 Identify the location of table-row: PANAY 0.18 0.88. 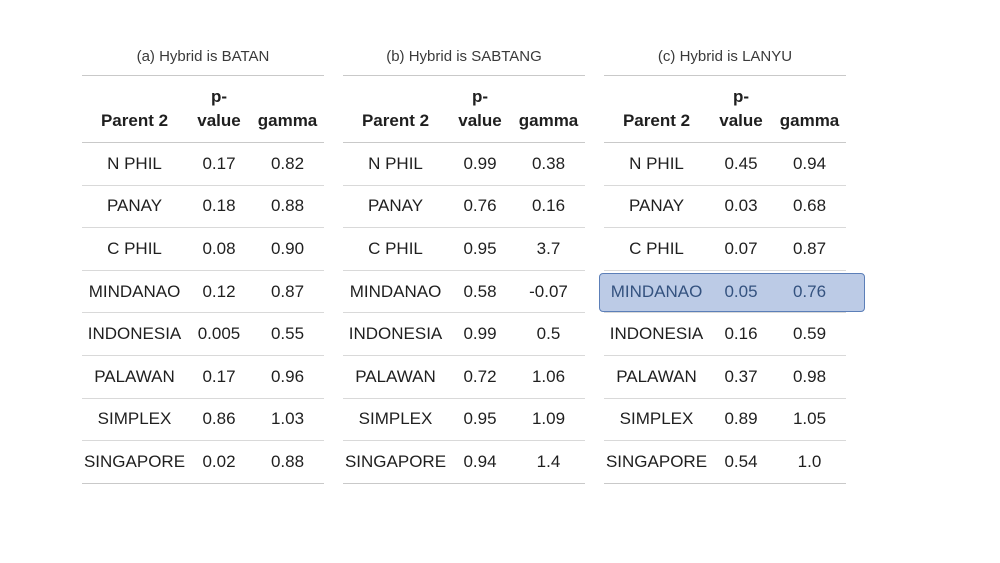
(203, 207).